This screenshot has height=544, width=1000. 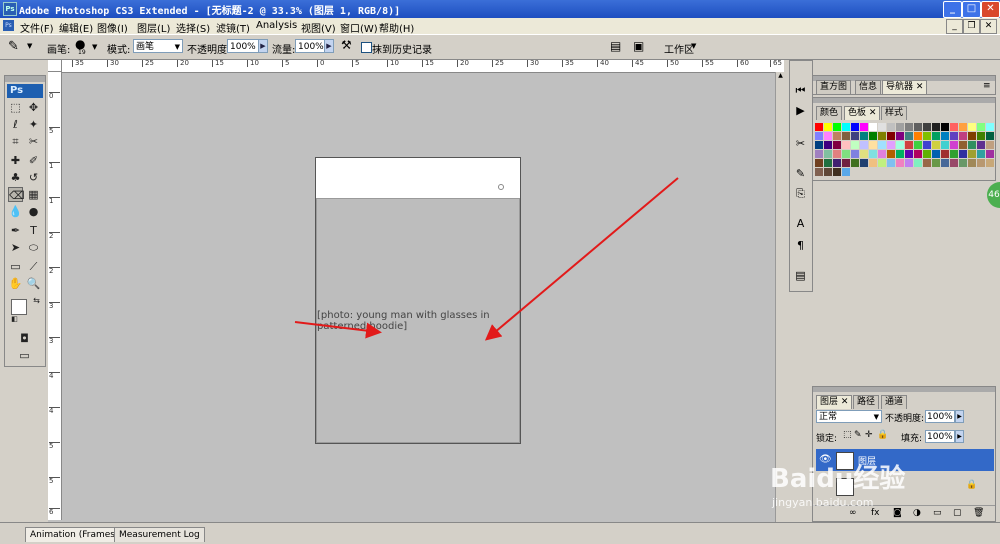 I want to click on link-layers-icon: ∞, so click(x=853, y=513).